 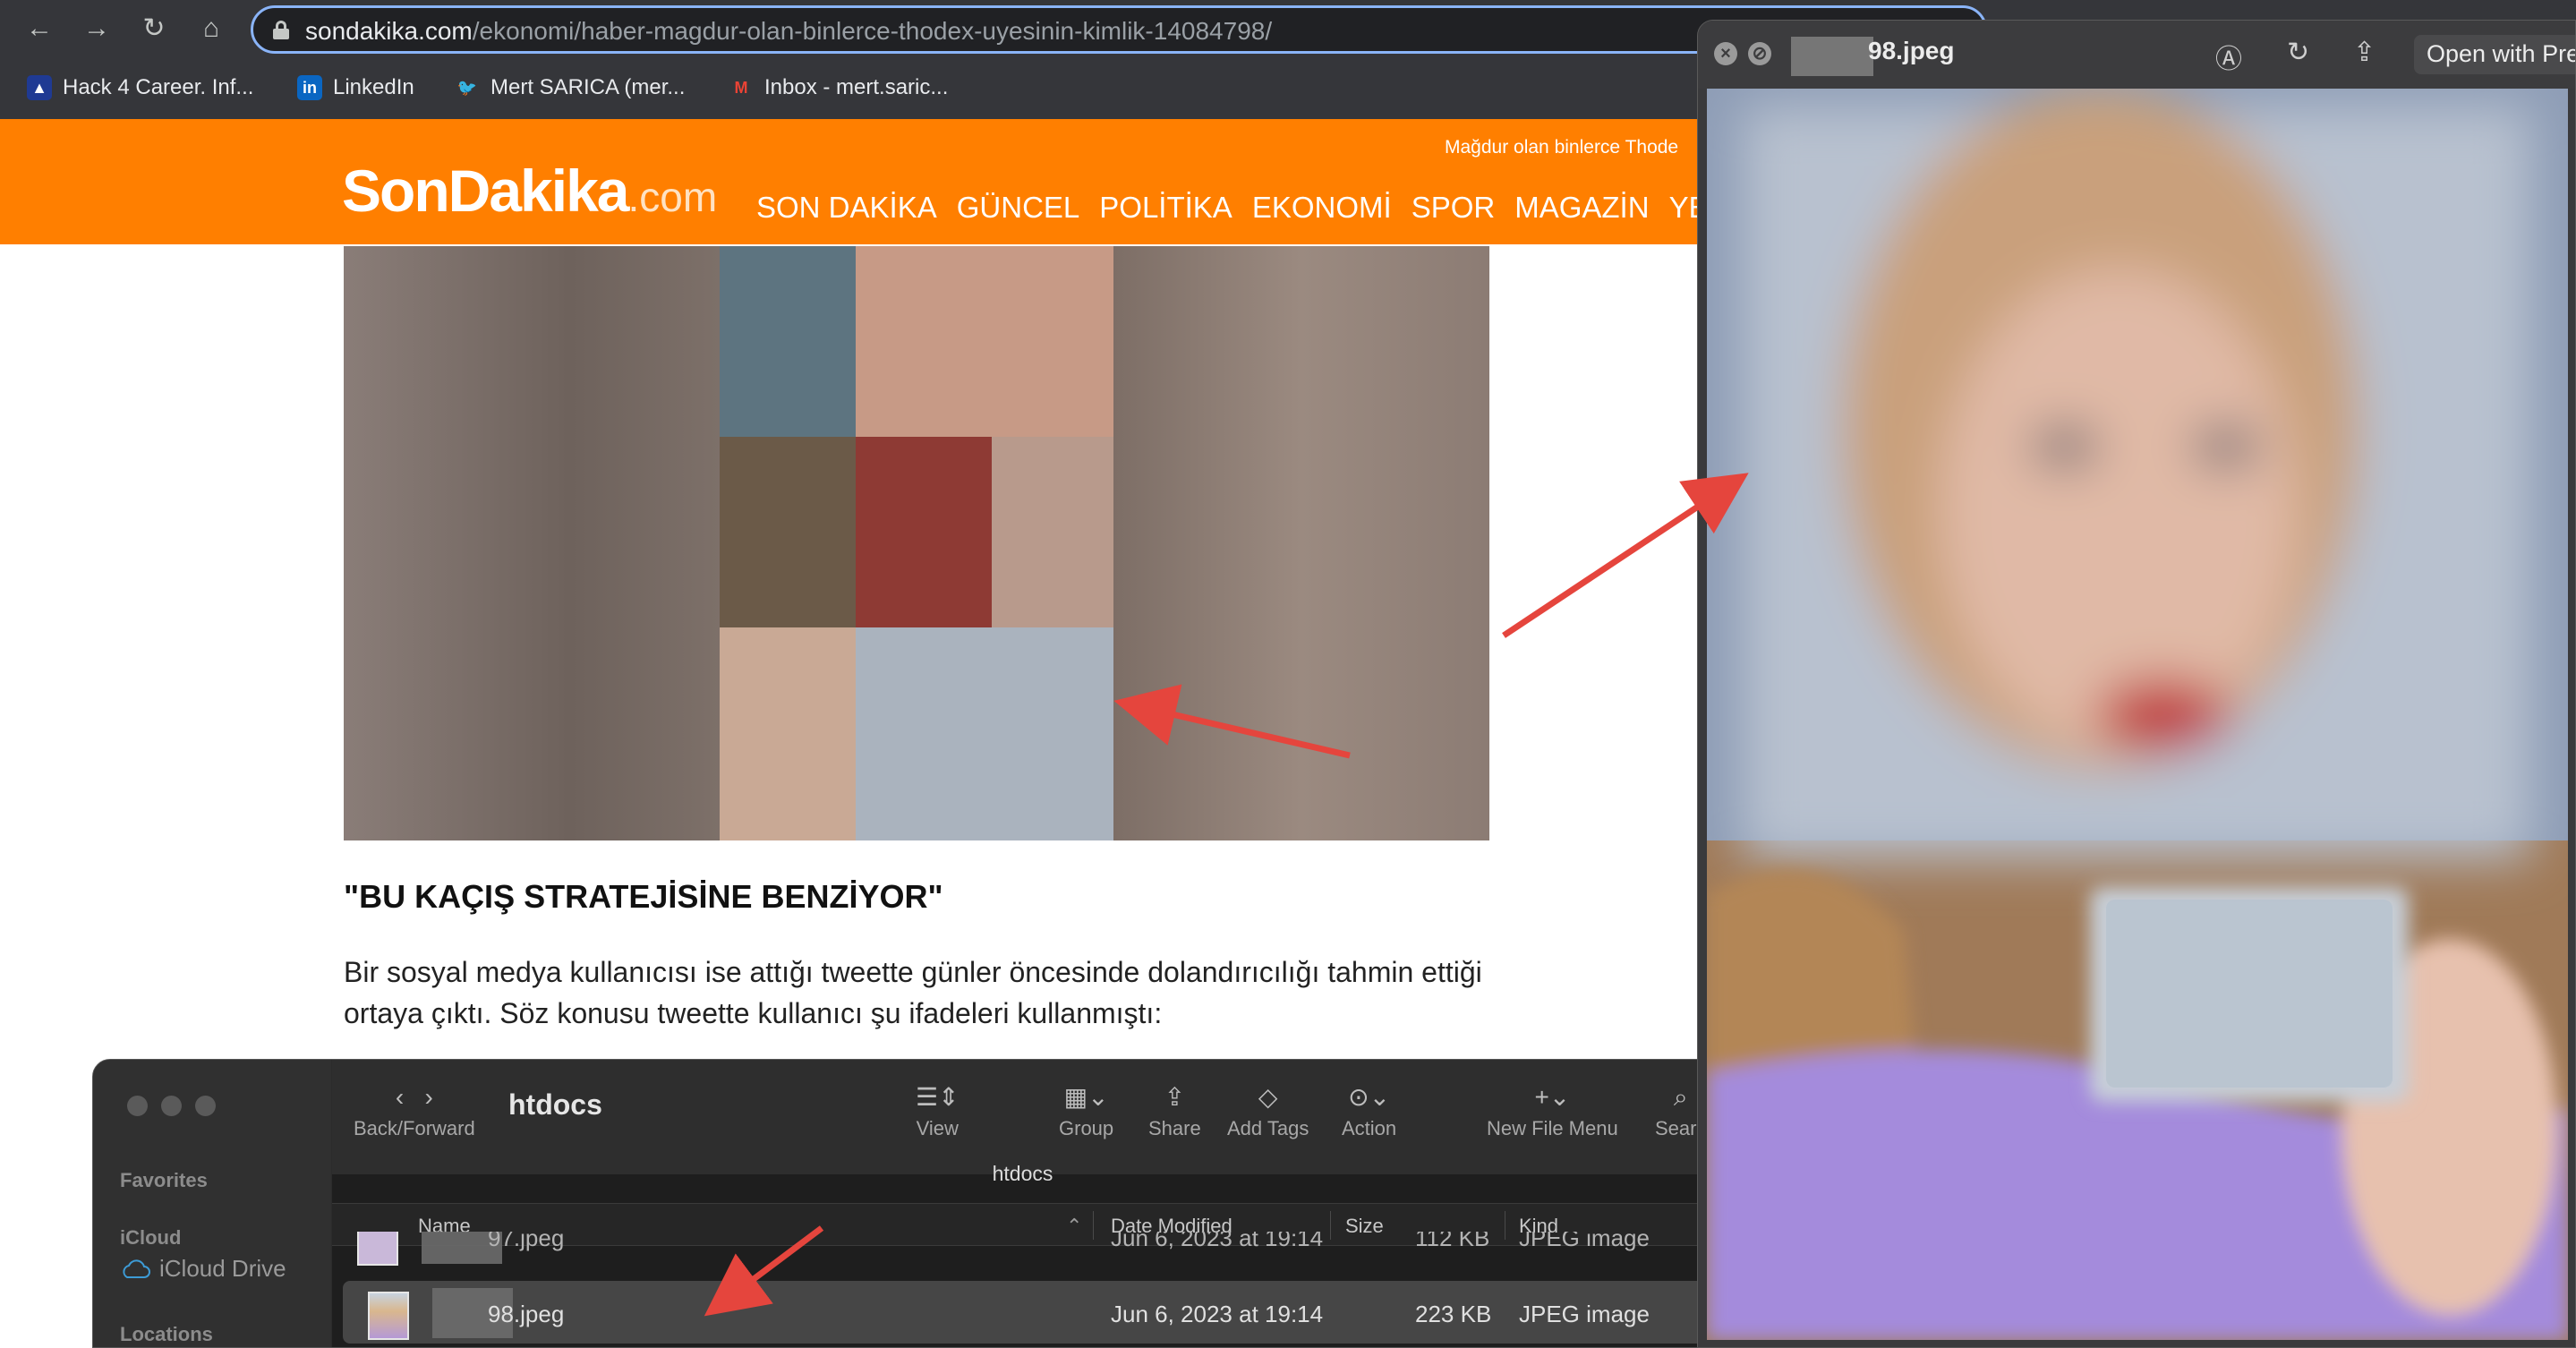 I want to click on path-title: htdocs, so click(x=1022, y=1173).